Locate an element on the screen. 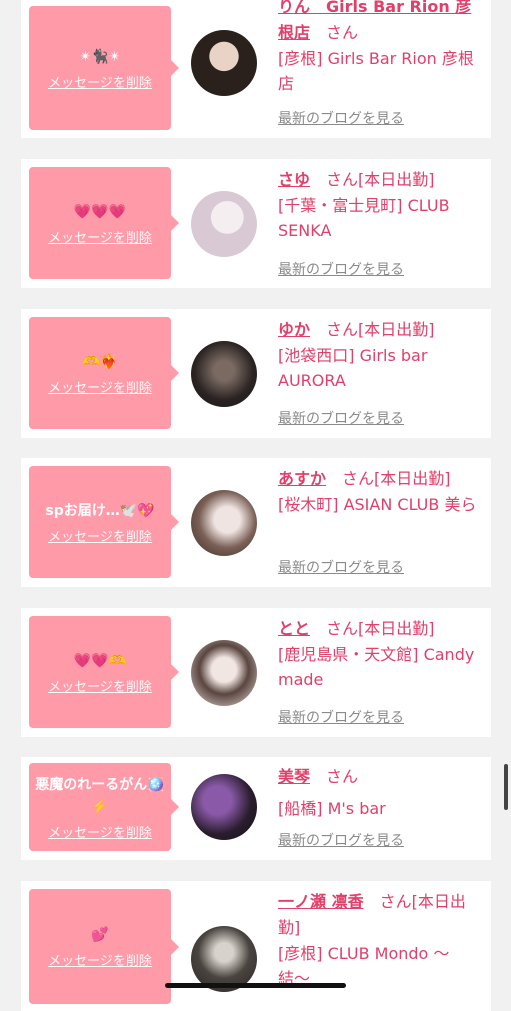 The width and height of the screenshot is (511, 1011). message-bubble: spお届け…🕊️💖 メッセージを削除 is located at coordinates (104, 522).